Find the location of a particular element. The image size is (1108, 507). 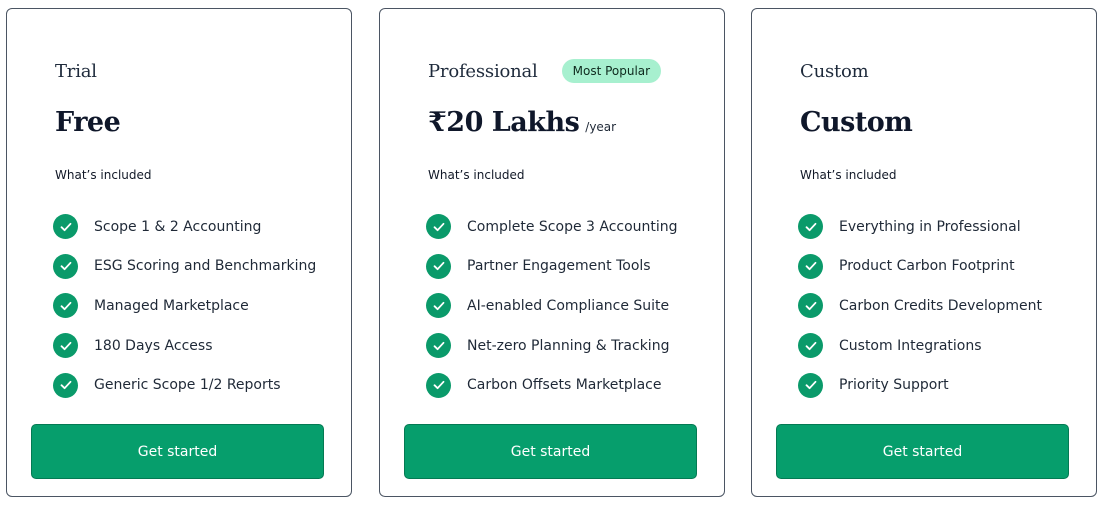

feature-label: ESG Scoring and Benchmarking is located at coordinates (205, 266).